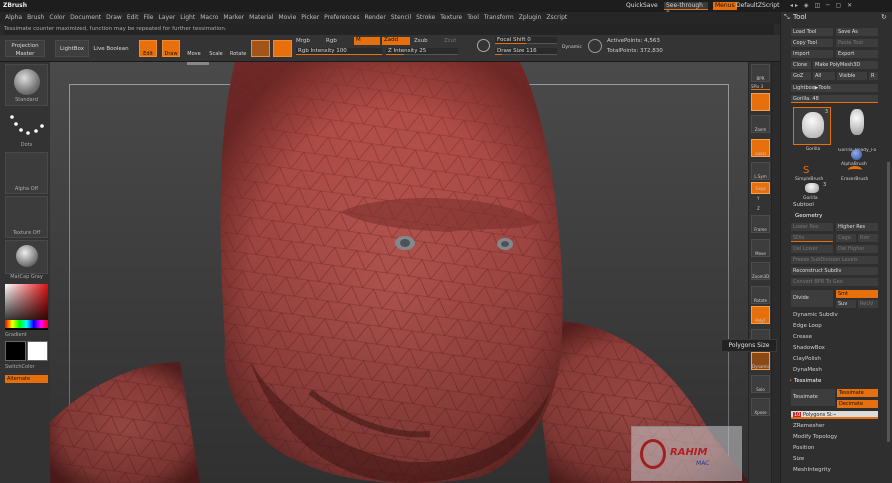 The height and width of the screenshot is (483, 892). Describe the element at coordinates (868, 304) in the screenshot. I see `reuv-button: ReUV` at that location.